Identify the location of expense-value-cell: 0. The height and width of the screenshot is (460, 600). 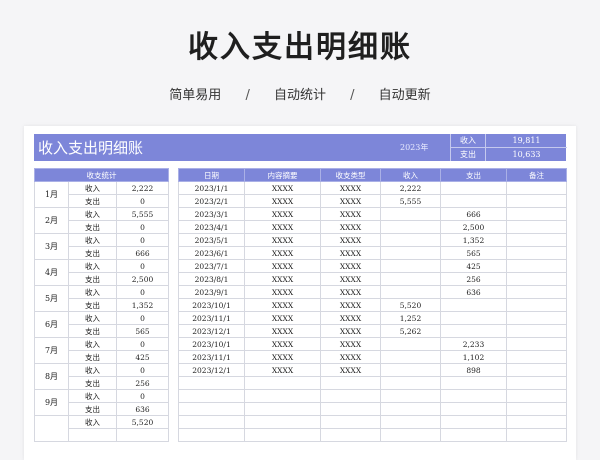
(142, 201).